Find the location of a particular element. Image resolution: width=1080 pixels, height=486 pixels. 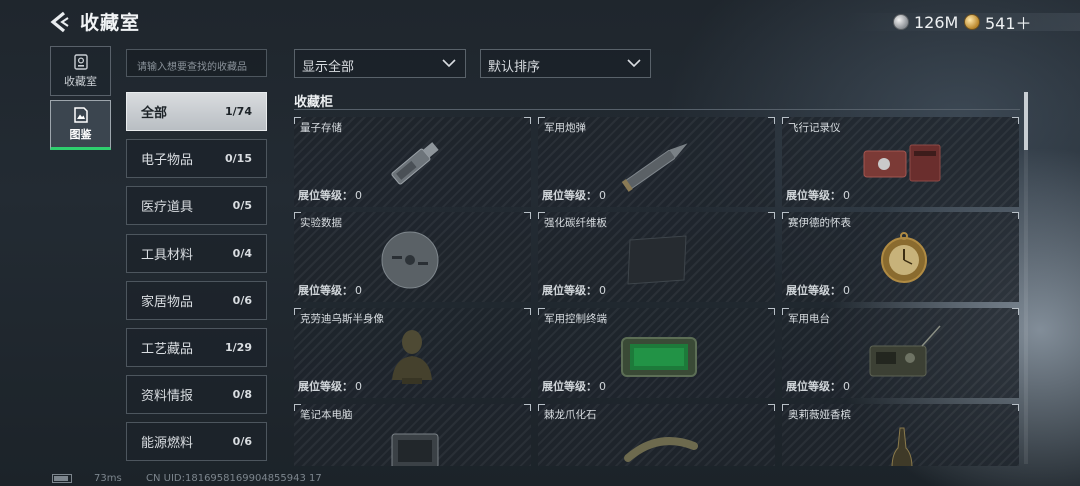

category-count: 0/5 is located at coordinates (242, 205).